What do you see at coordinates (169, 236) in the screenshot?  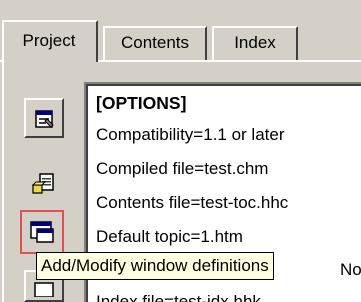 I see `option-line: Default topic=1.htm` at bounding box center [169, 236].